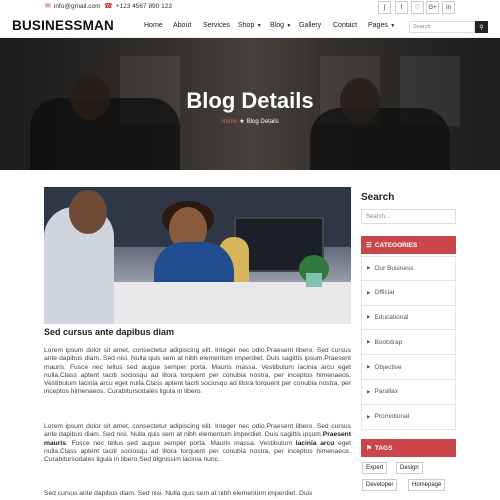 The width and height of the screenshot is (500, 500). What do you see at coordinates (48, 6) in the screenshot?
I see `envelope-icon: ✉` at bounding box center [48, 6].